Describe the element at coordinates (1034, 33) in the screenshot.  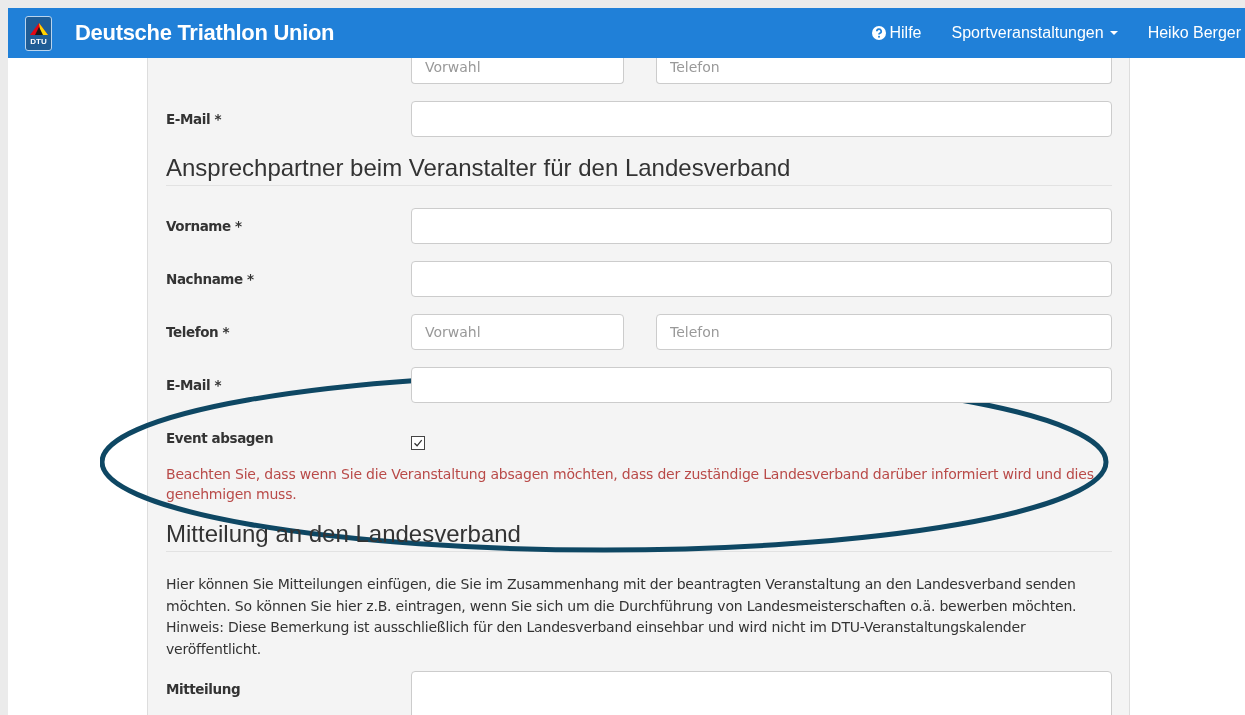
I see `nav-link: Sportveranstaltungen` at that location.